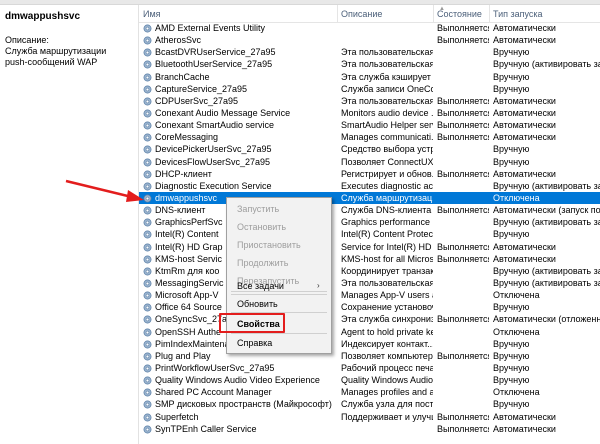  I want to click on column-state: Состояние, so click(459, 14).